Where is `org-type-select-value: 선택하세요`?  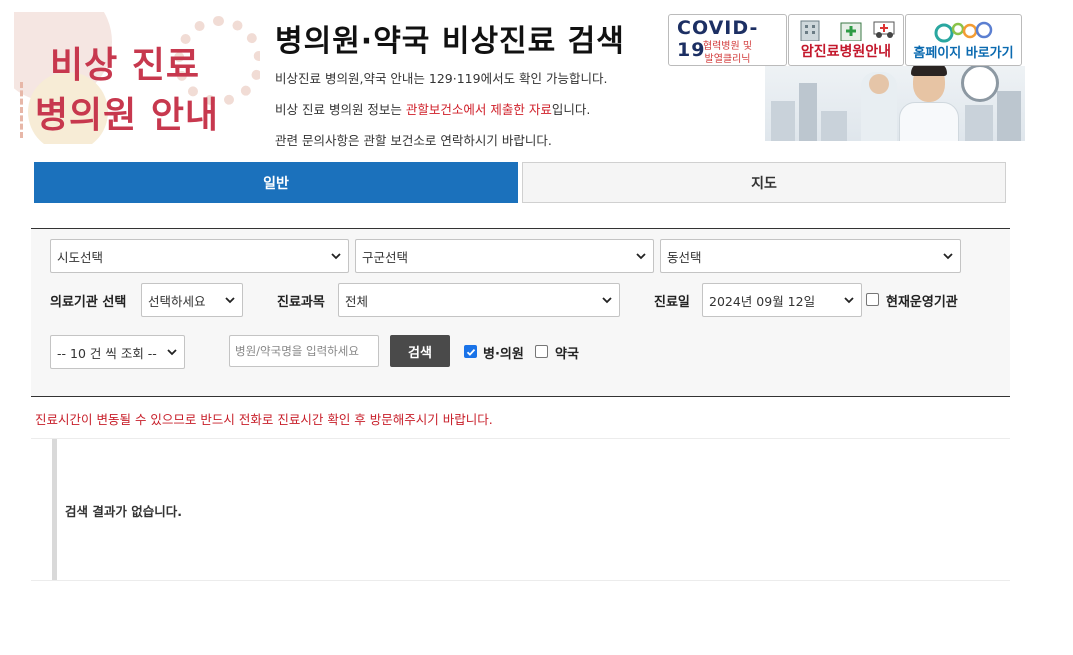 org-type-select-value: 선택하세요 is located at coordinates (177, 301).